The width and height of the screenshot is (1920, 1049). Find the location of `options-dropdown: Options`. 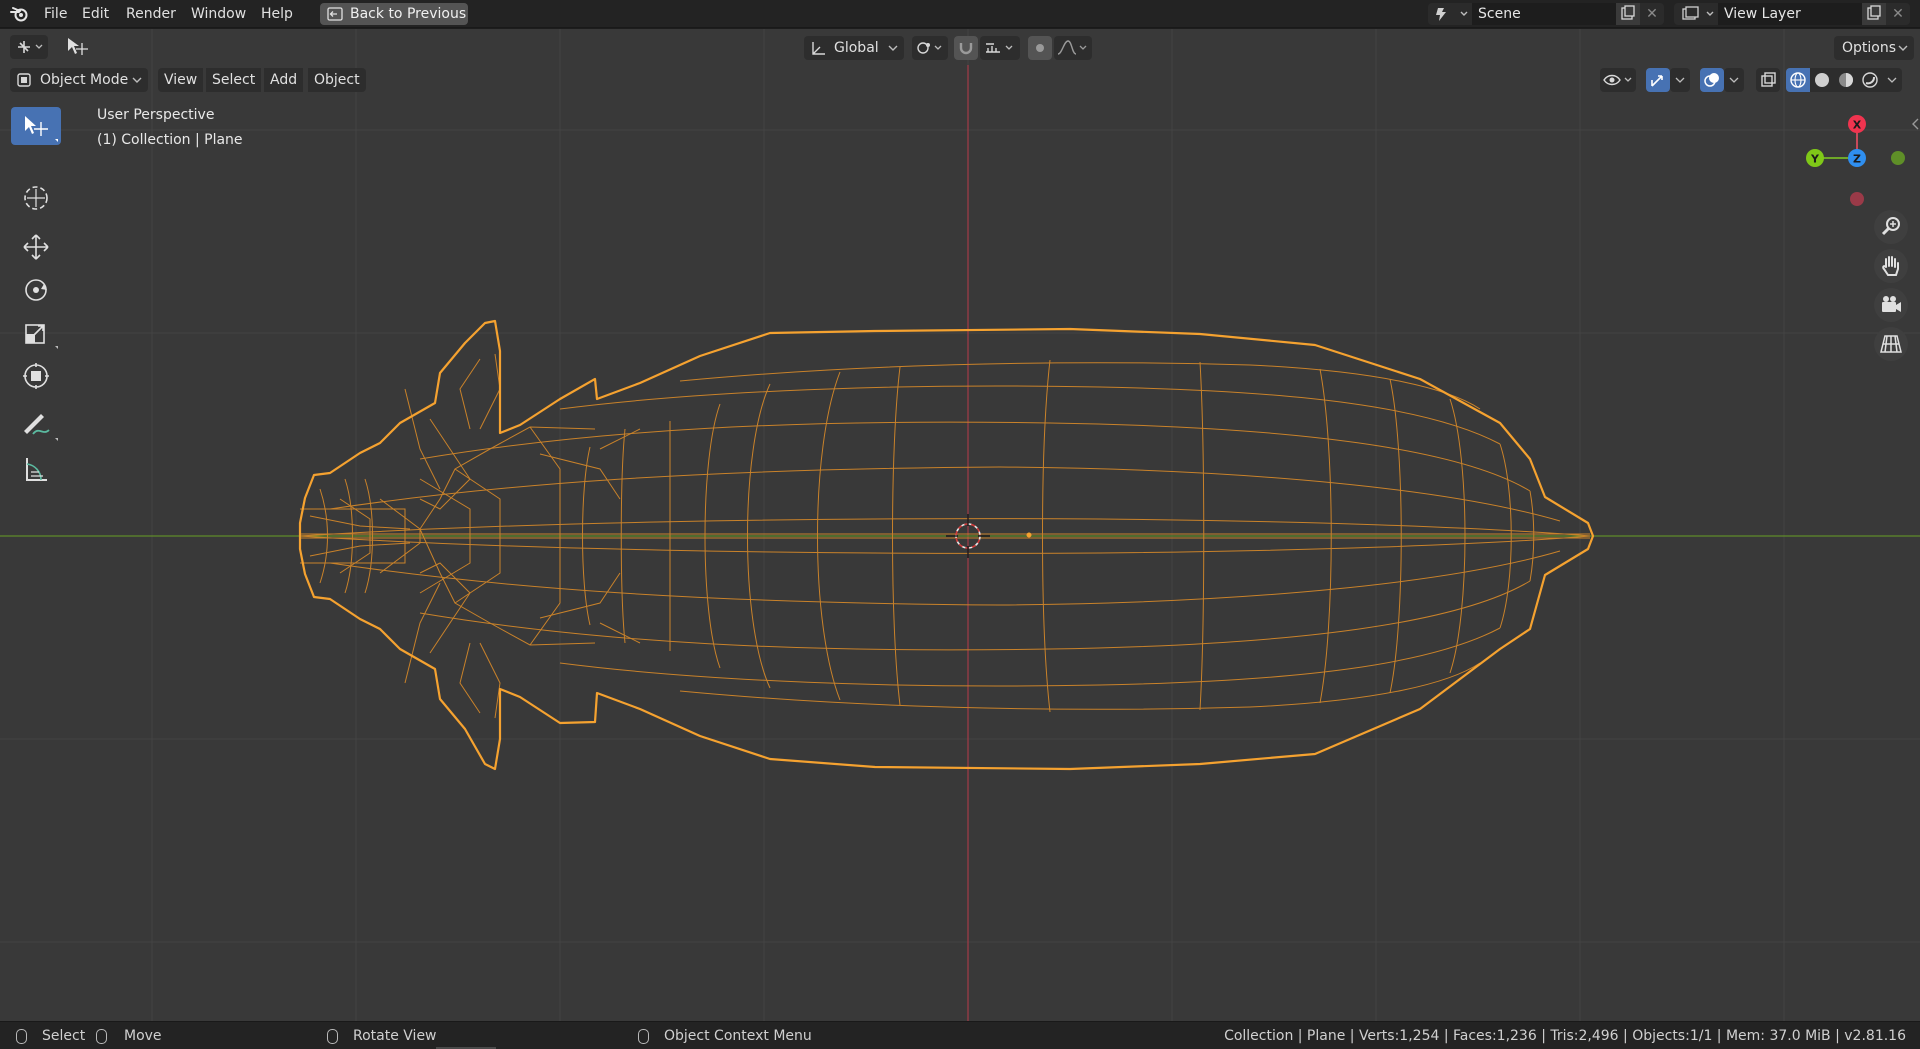

options-dropdown: Options is located at coordinates (1874, 48).